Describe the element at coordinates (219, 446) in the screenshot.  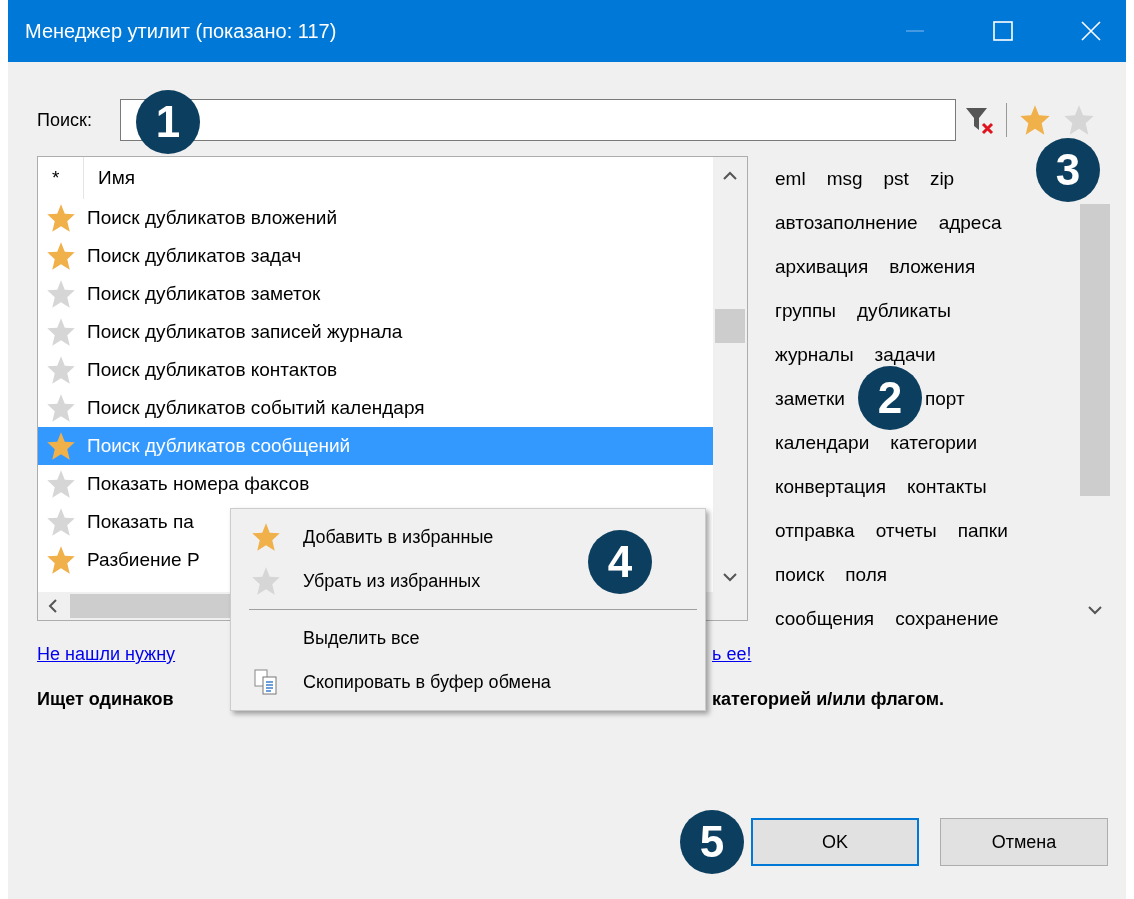
I see `row-text: Поиск дубликатов сообщений` at that location.